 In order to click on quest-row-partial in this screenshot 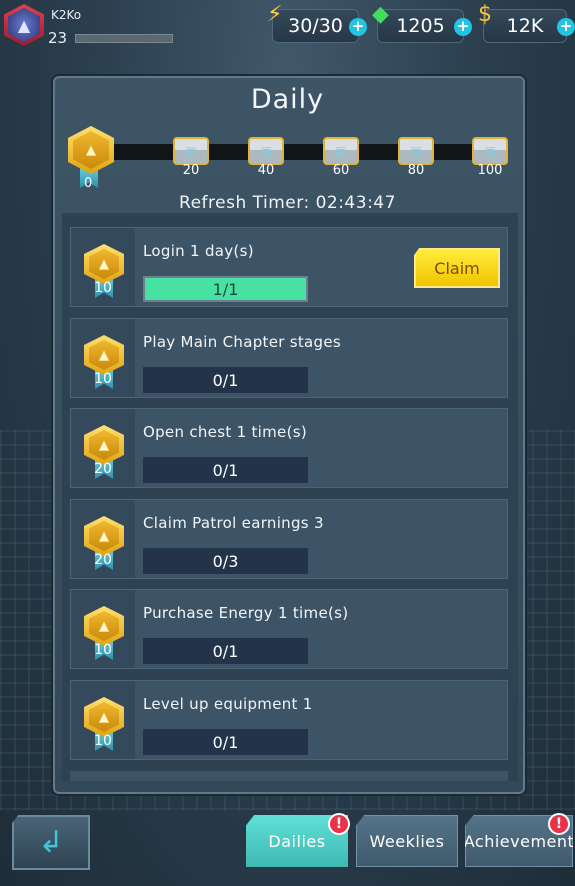, I will do `click(289, 776)`.